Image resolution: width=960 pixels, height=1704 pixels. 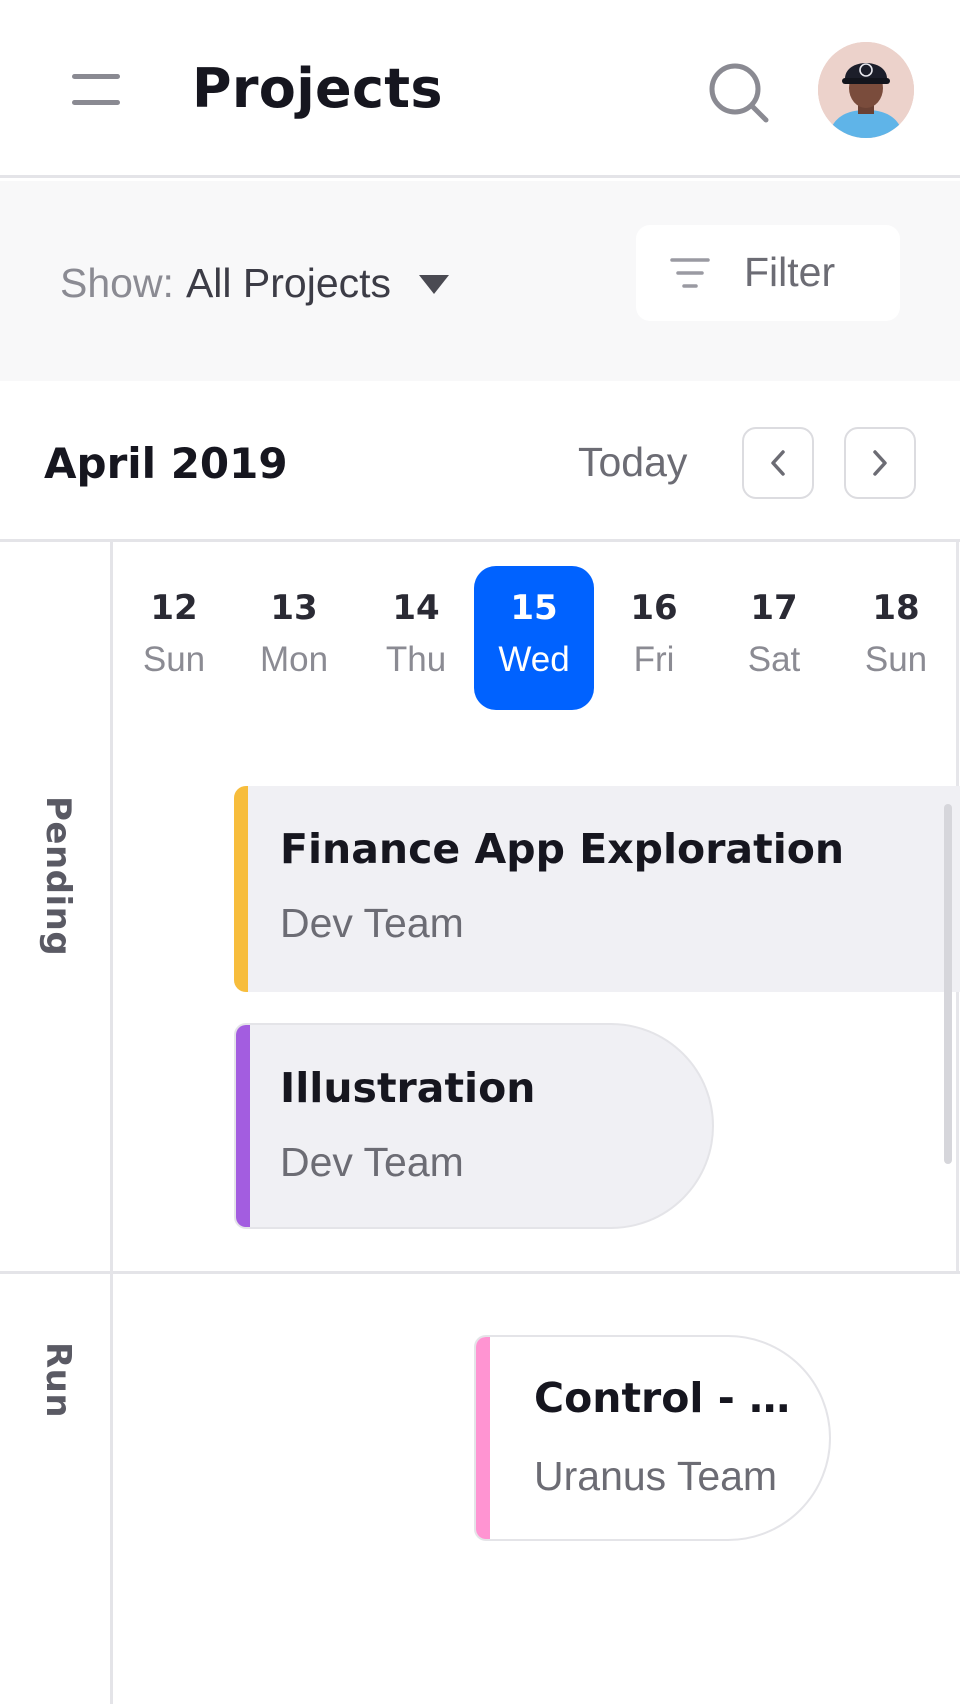 I want to click on avatar, so click(x=866, y=90).